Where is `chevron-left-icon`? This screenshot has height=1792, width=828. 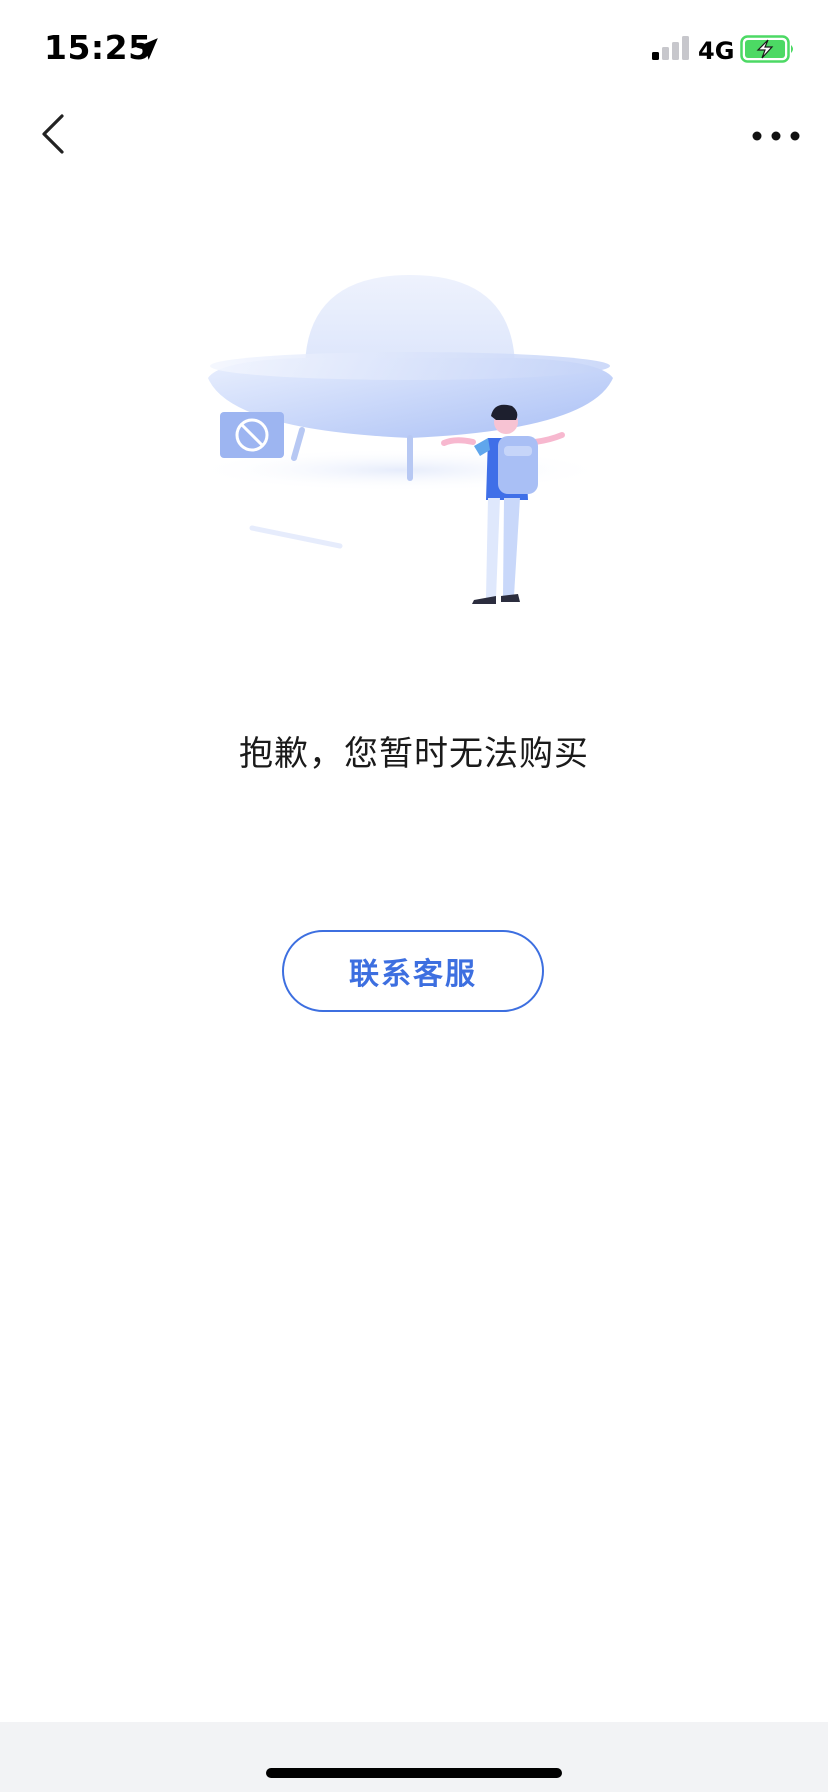 chevron-left-icon is located at coordinates (53, 134).